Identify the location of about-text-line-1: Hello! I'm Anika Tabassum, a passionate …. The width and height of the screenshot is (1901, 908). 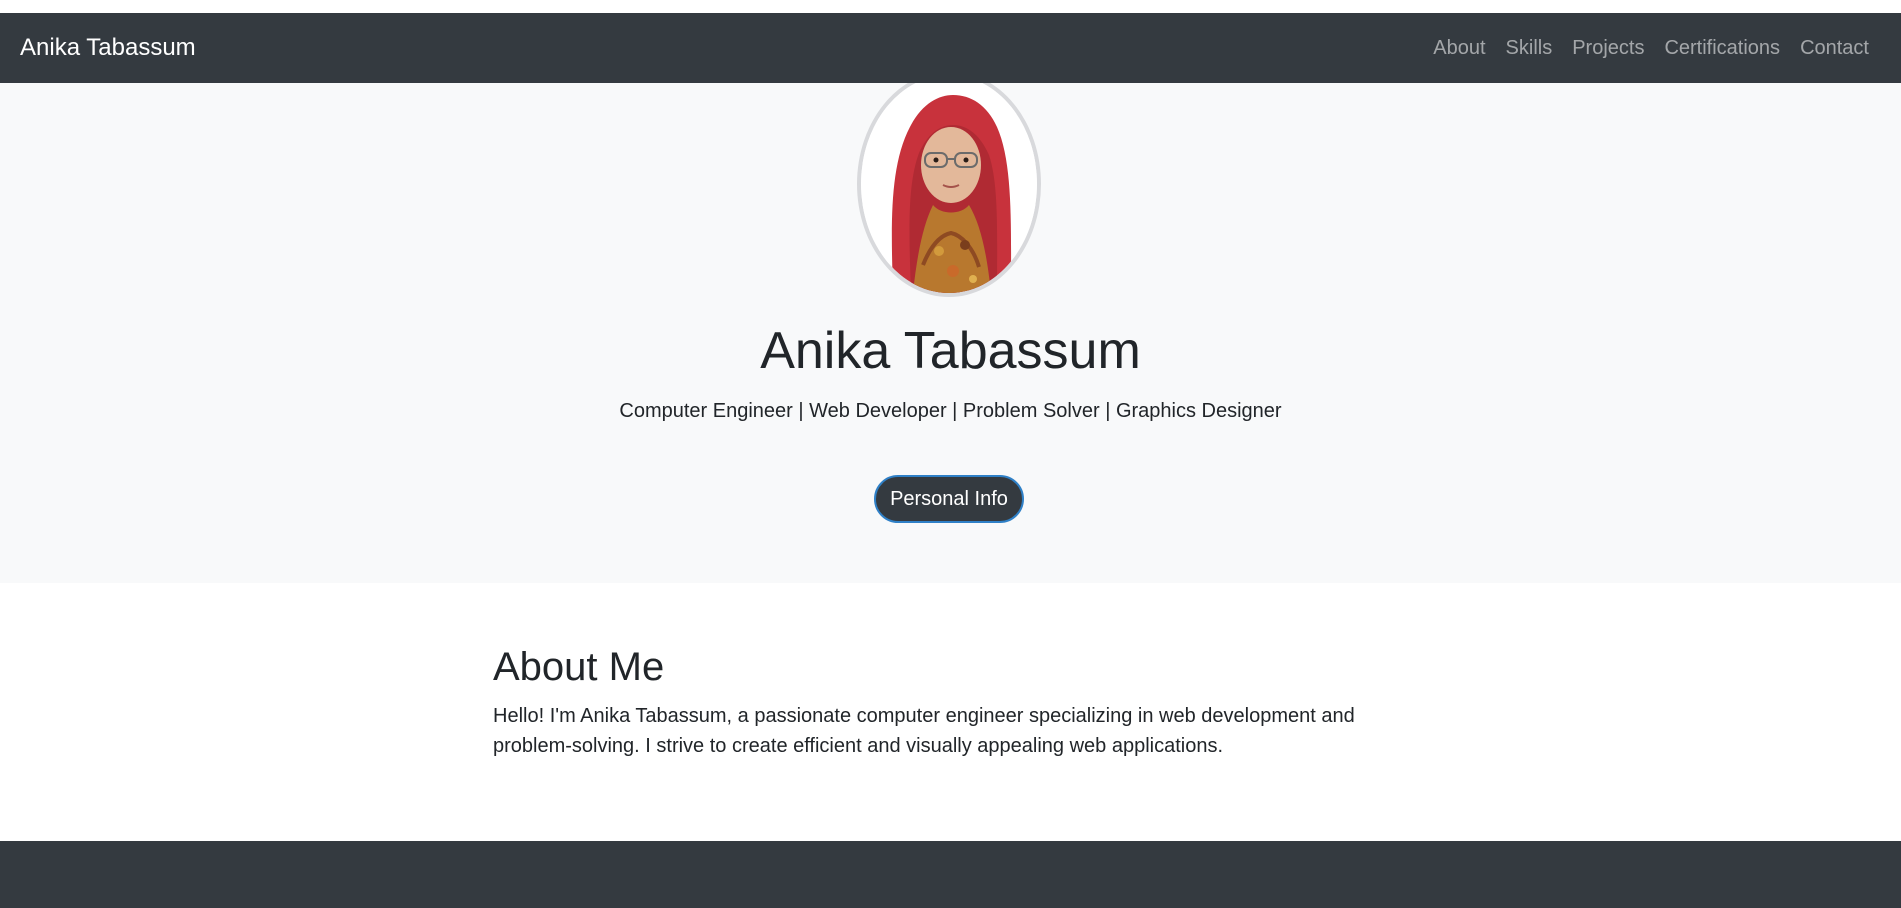
(924, 716).